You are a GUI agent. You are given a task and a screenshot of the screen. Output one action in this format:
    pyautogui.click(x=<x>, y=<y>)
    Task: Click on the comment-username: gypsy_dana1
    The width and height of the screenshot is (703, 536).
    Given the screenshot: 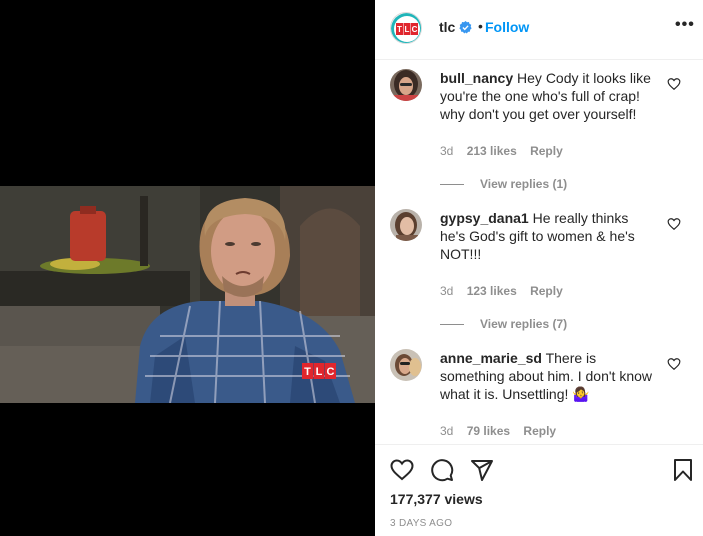 What is the action you would take?
    pyautogui.click(x=484, y=218)
    